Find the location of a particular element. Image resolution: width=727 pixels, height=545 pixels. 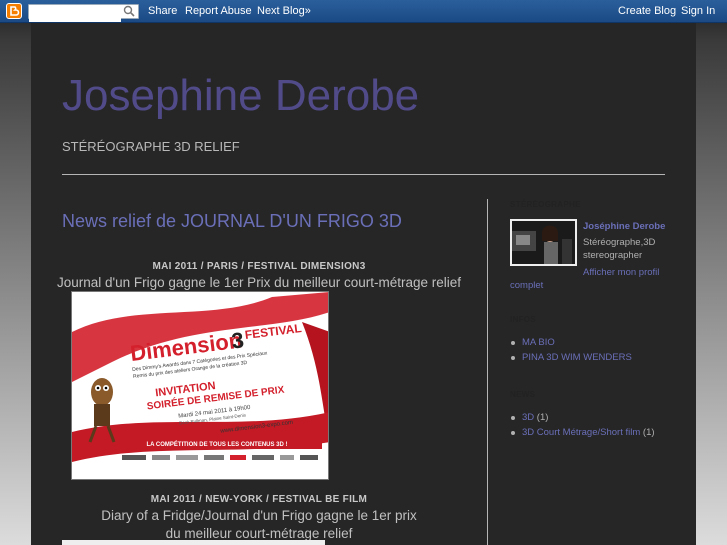

report-abuse-link: Report Abuse is located at coordinates (218, 11).